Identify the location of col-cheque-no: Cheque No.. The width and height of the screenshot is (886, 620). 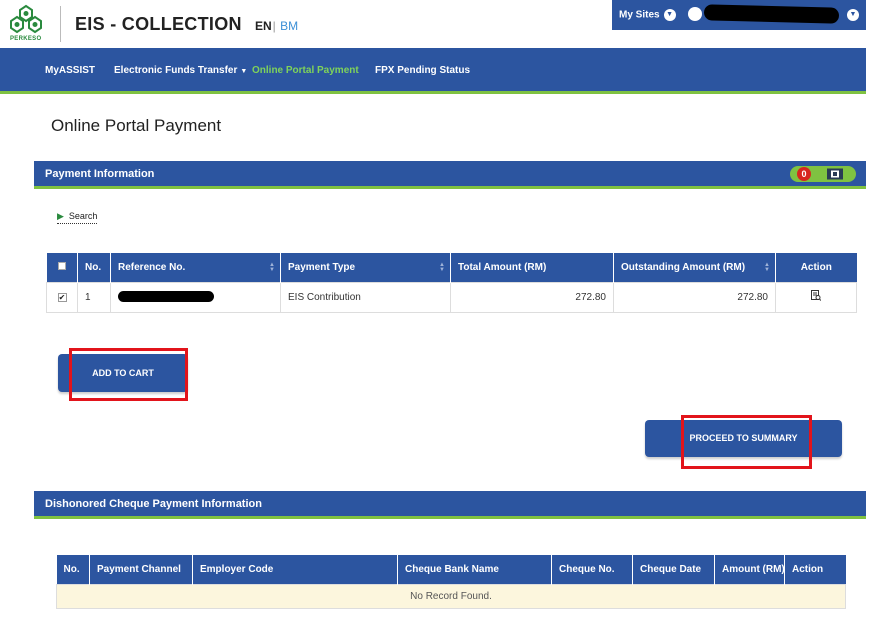
(592, 569).